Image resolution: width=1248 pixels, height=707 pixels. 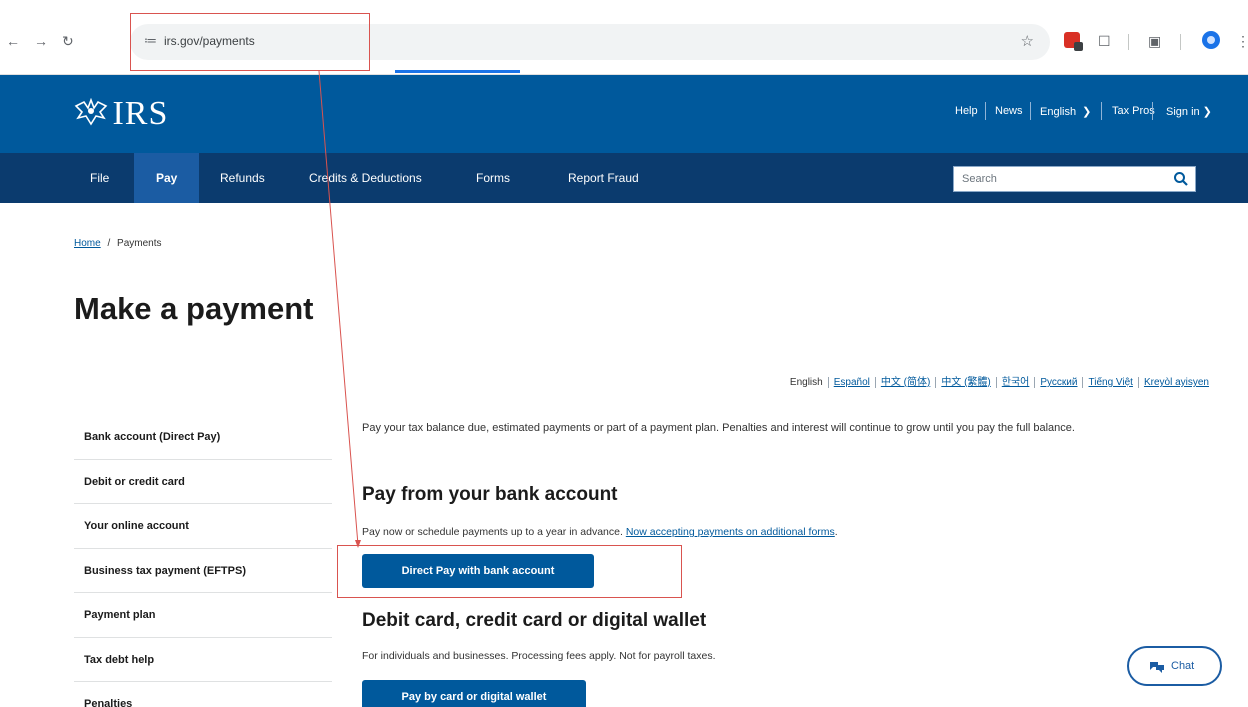 I want to click on sign-in-menu: Sign in ❯, so click(x=1189, y=111).